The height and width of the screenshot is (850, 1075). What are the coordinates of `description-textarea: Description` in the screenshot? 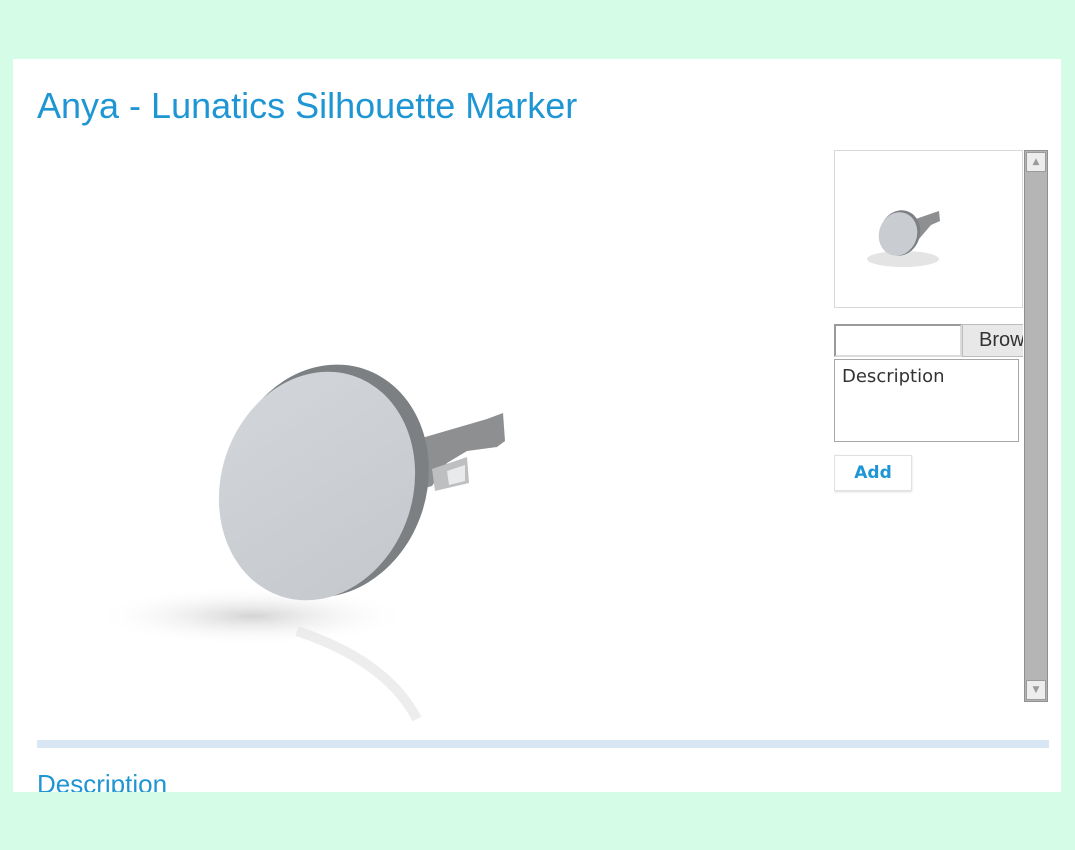 It's located at (926, 400).